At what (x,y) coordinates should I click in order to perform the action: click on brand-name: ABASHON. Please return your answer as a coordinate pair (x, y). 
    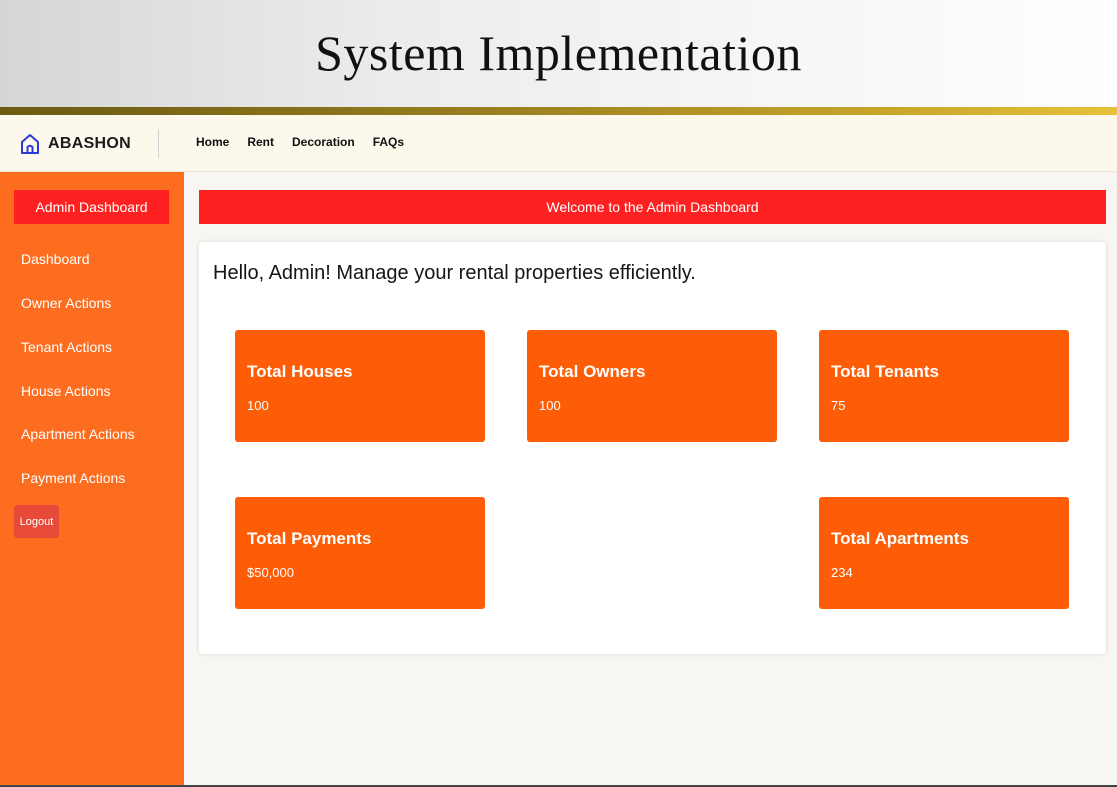
    Looking at the image, I should click on (89, 143).